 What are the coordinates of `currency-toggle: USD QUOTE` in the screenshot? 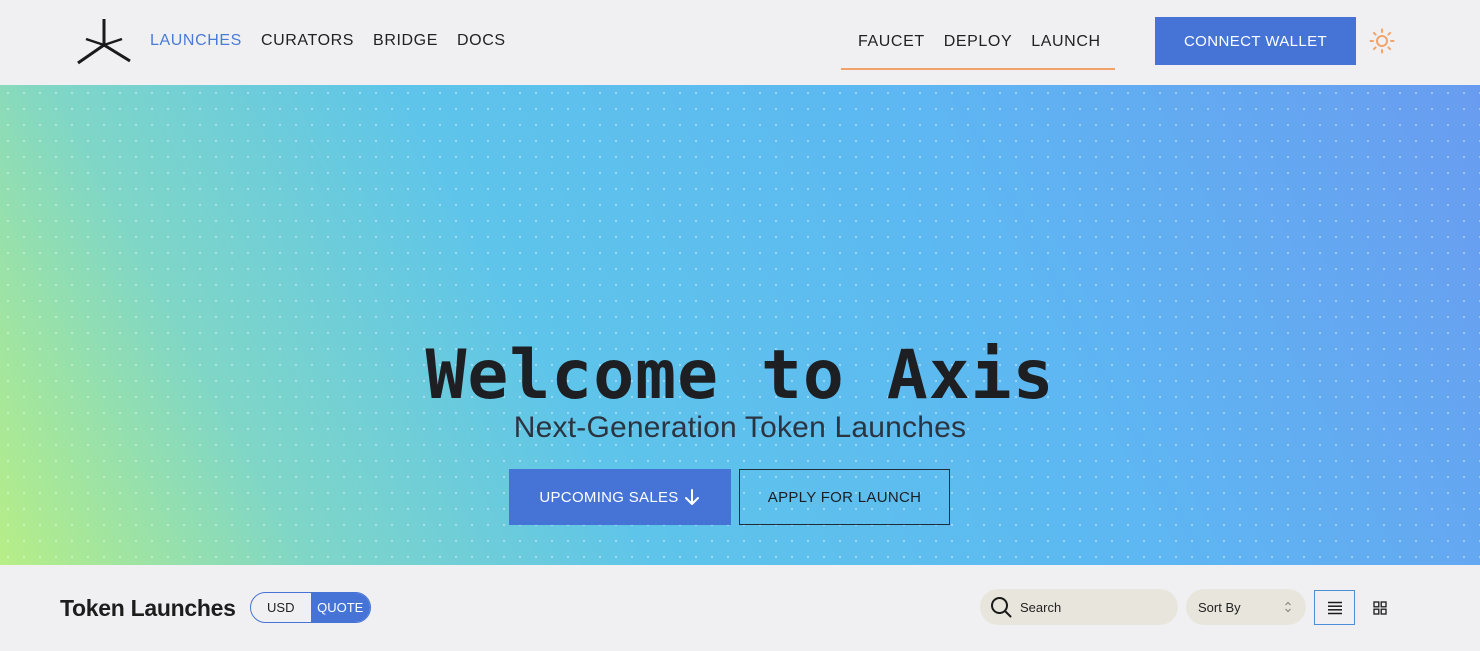 It's located at (310, 607).